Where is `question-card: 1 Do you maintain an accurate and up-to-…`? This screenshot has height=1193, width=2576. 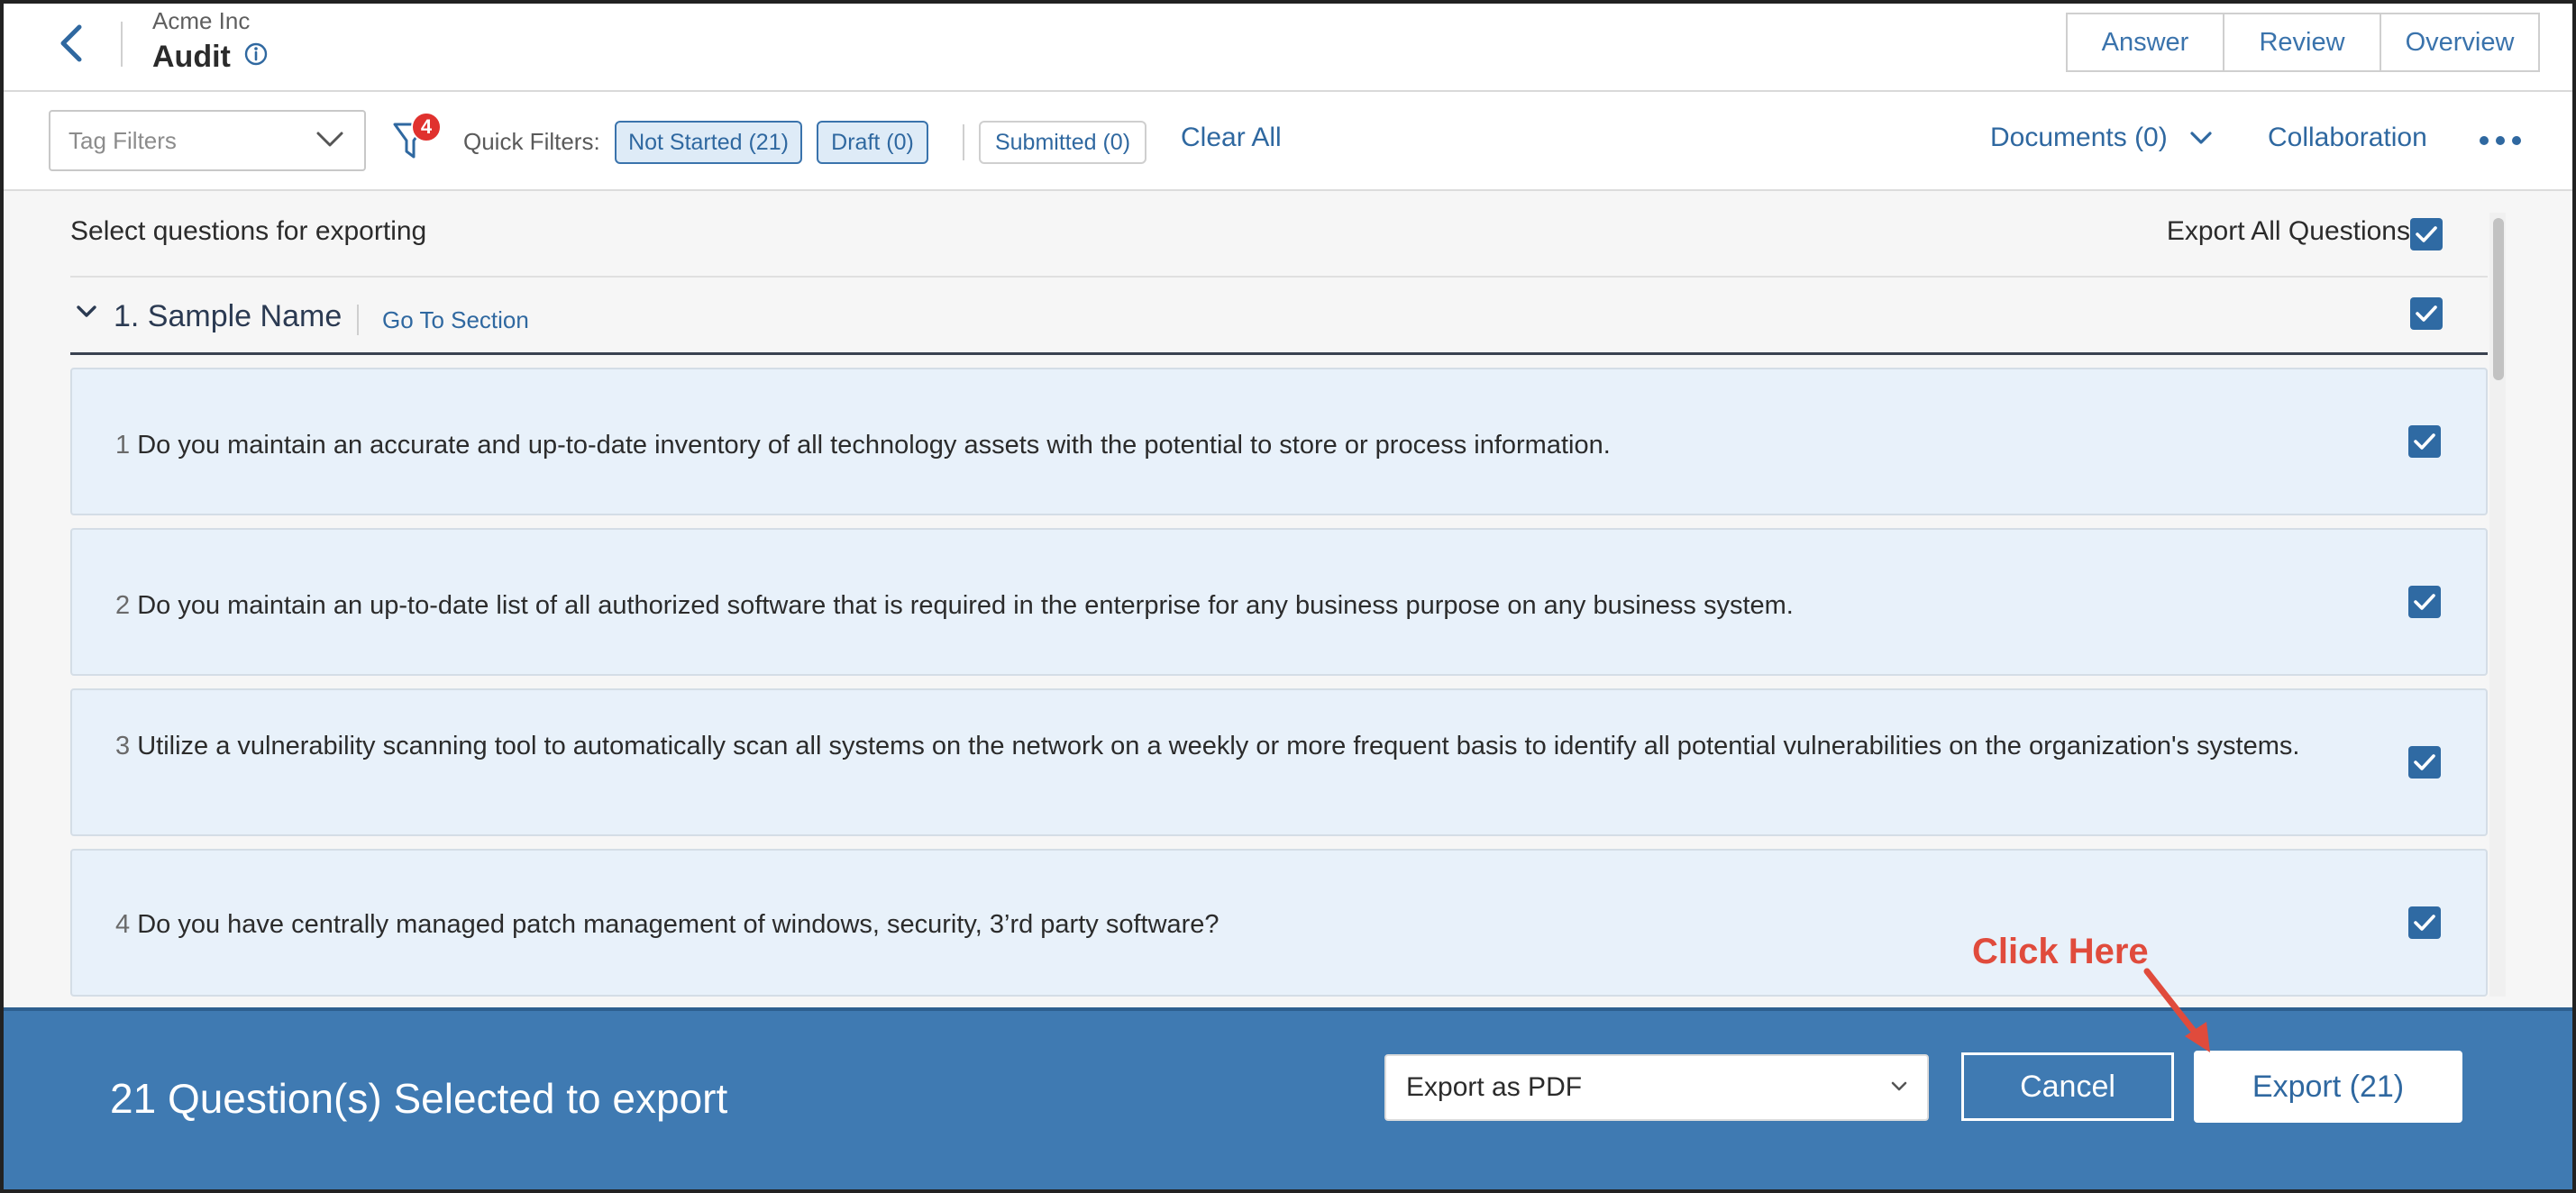
question-card: 1 Do you maintain an accurate and up-to-… is located at coordinates (1279, 441).